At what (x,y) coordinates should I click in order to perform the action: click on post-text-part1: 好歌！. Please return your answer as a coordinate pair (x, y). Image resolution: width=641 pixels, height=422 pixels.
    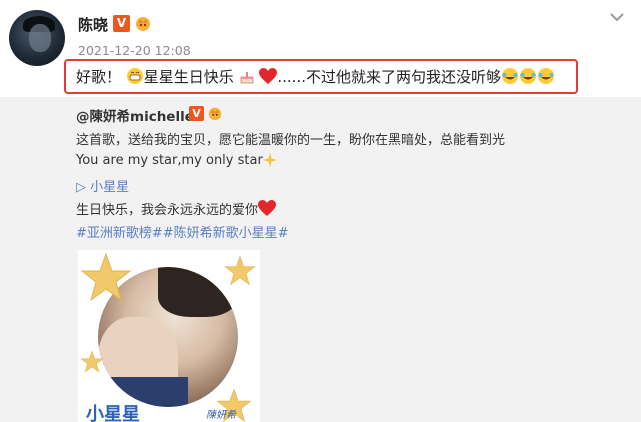
    Looking at the image, I should click on (99, 77).